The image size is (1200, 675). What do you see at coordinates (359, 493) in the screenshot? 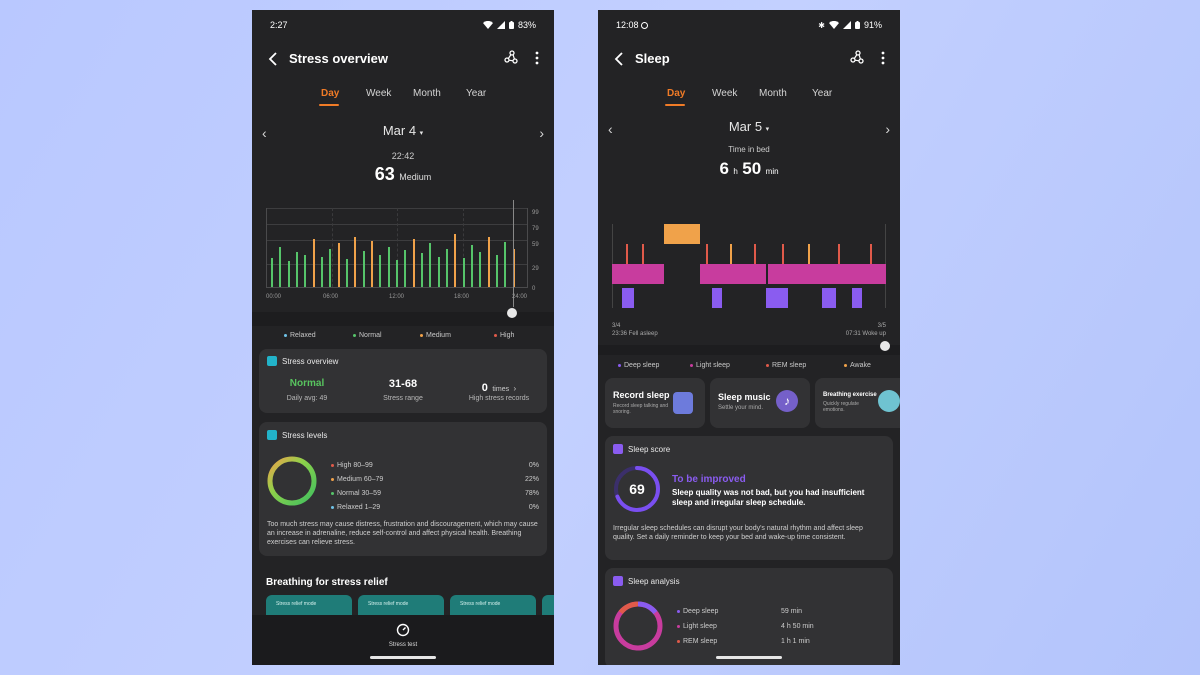
I see `level-label: Normal 30–59` at bounding box center [359, 493].